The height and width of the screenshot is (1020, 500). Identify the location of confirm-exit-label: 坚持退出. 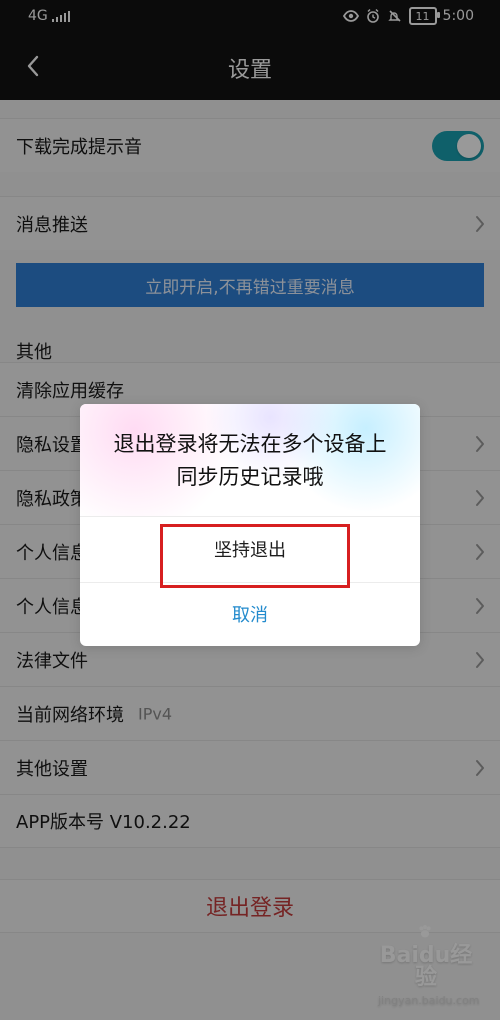
(250, 550).